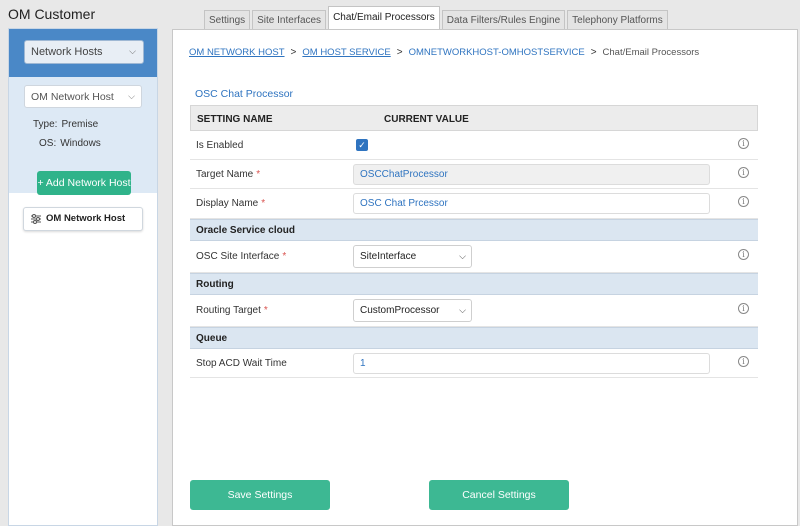 Image resolution: width=800 pixels, height=526 pixels. Describe the element at coordinates (231, 203) in the screenshot. I see `display-name-label: Display Name *` at that location.